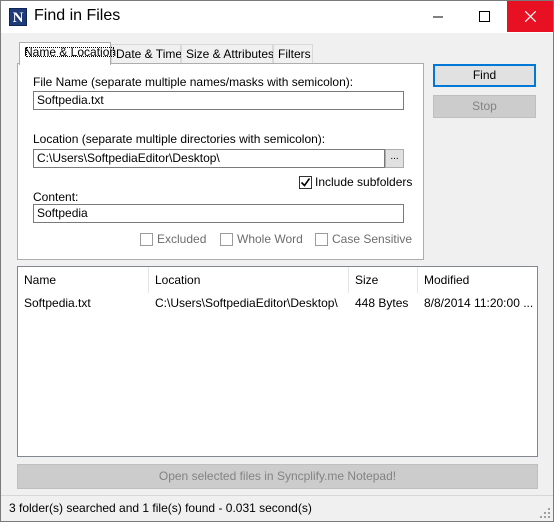  What do you see at coordinates (209, 158) in the screenshot?
I see `location-input: C:\Users\SoftpediaEditor\Desktop\` at bounding box center [209, 158].